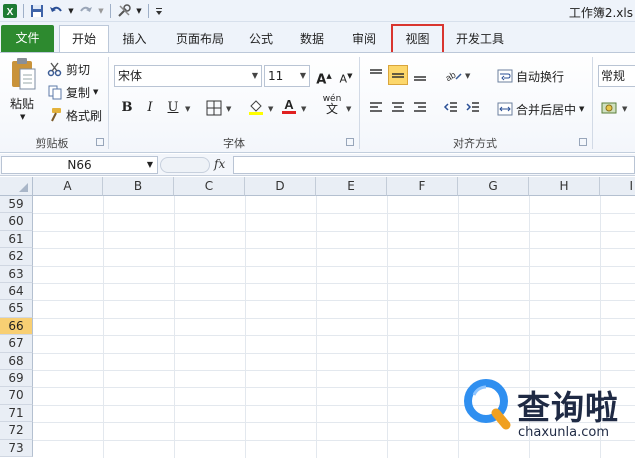 The height and width of the screenshot is (458, 635). I want to click on orientation-icon: ab, so click(453, 75).